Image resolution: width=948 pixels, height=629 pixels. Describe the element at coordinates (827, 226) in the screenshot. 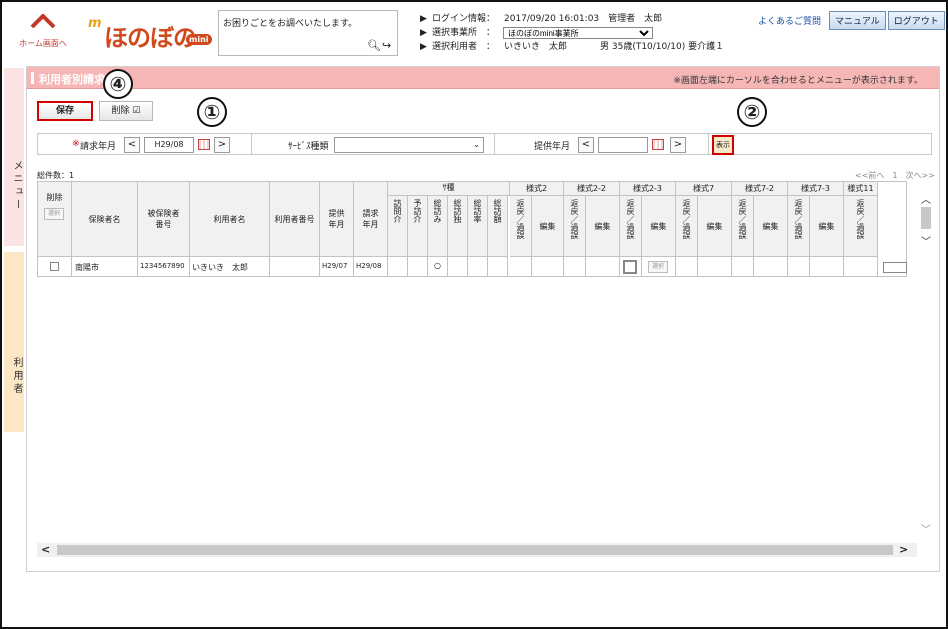

I see `col-form-6-edit: 編集` at that location.